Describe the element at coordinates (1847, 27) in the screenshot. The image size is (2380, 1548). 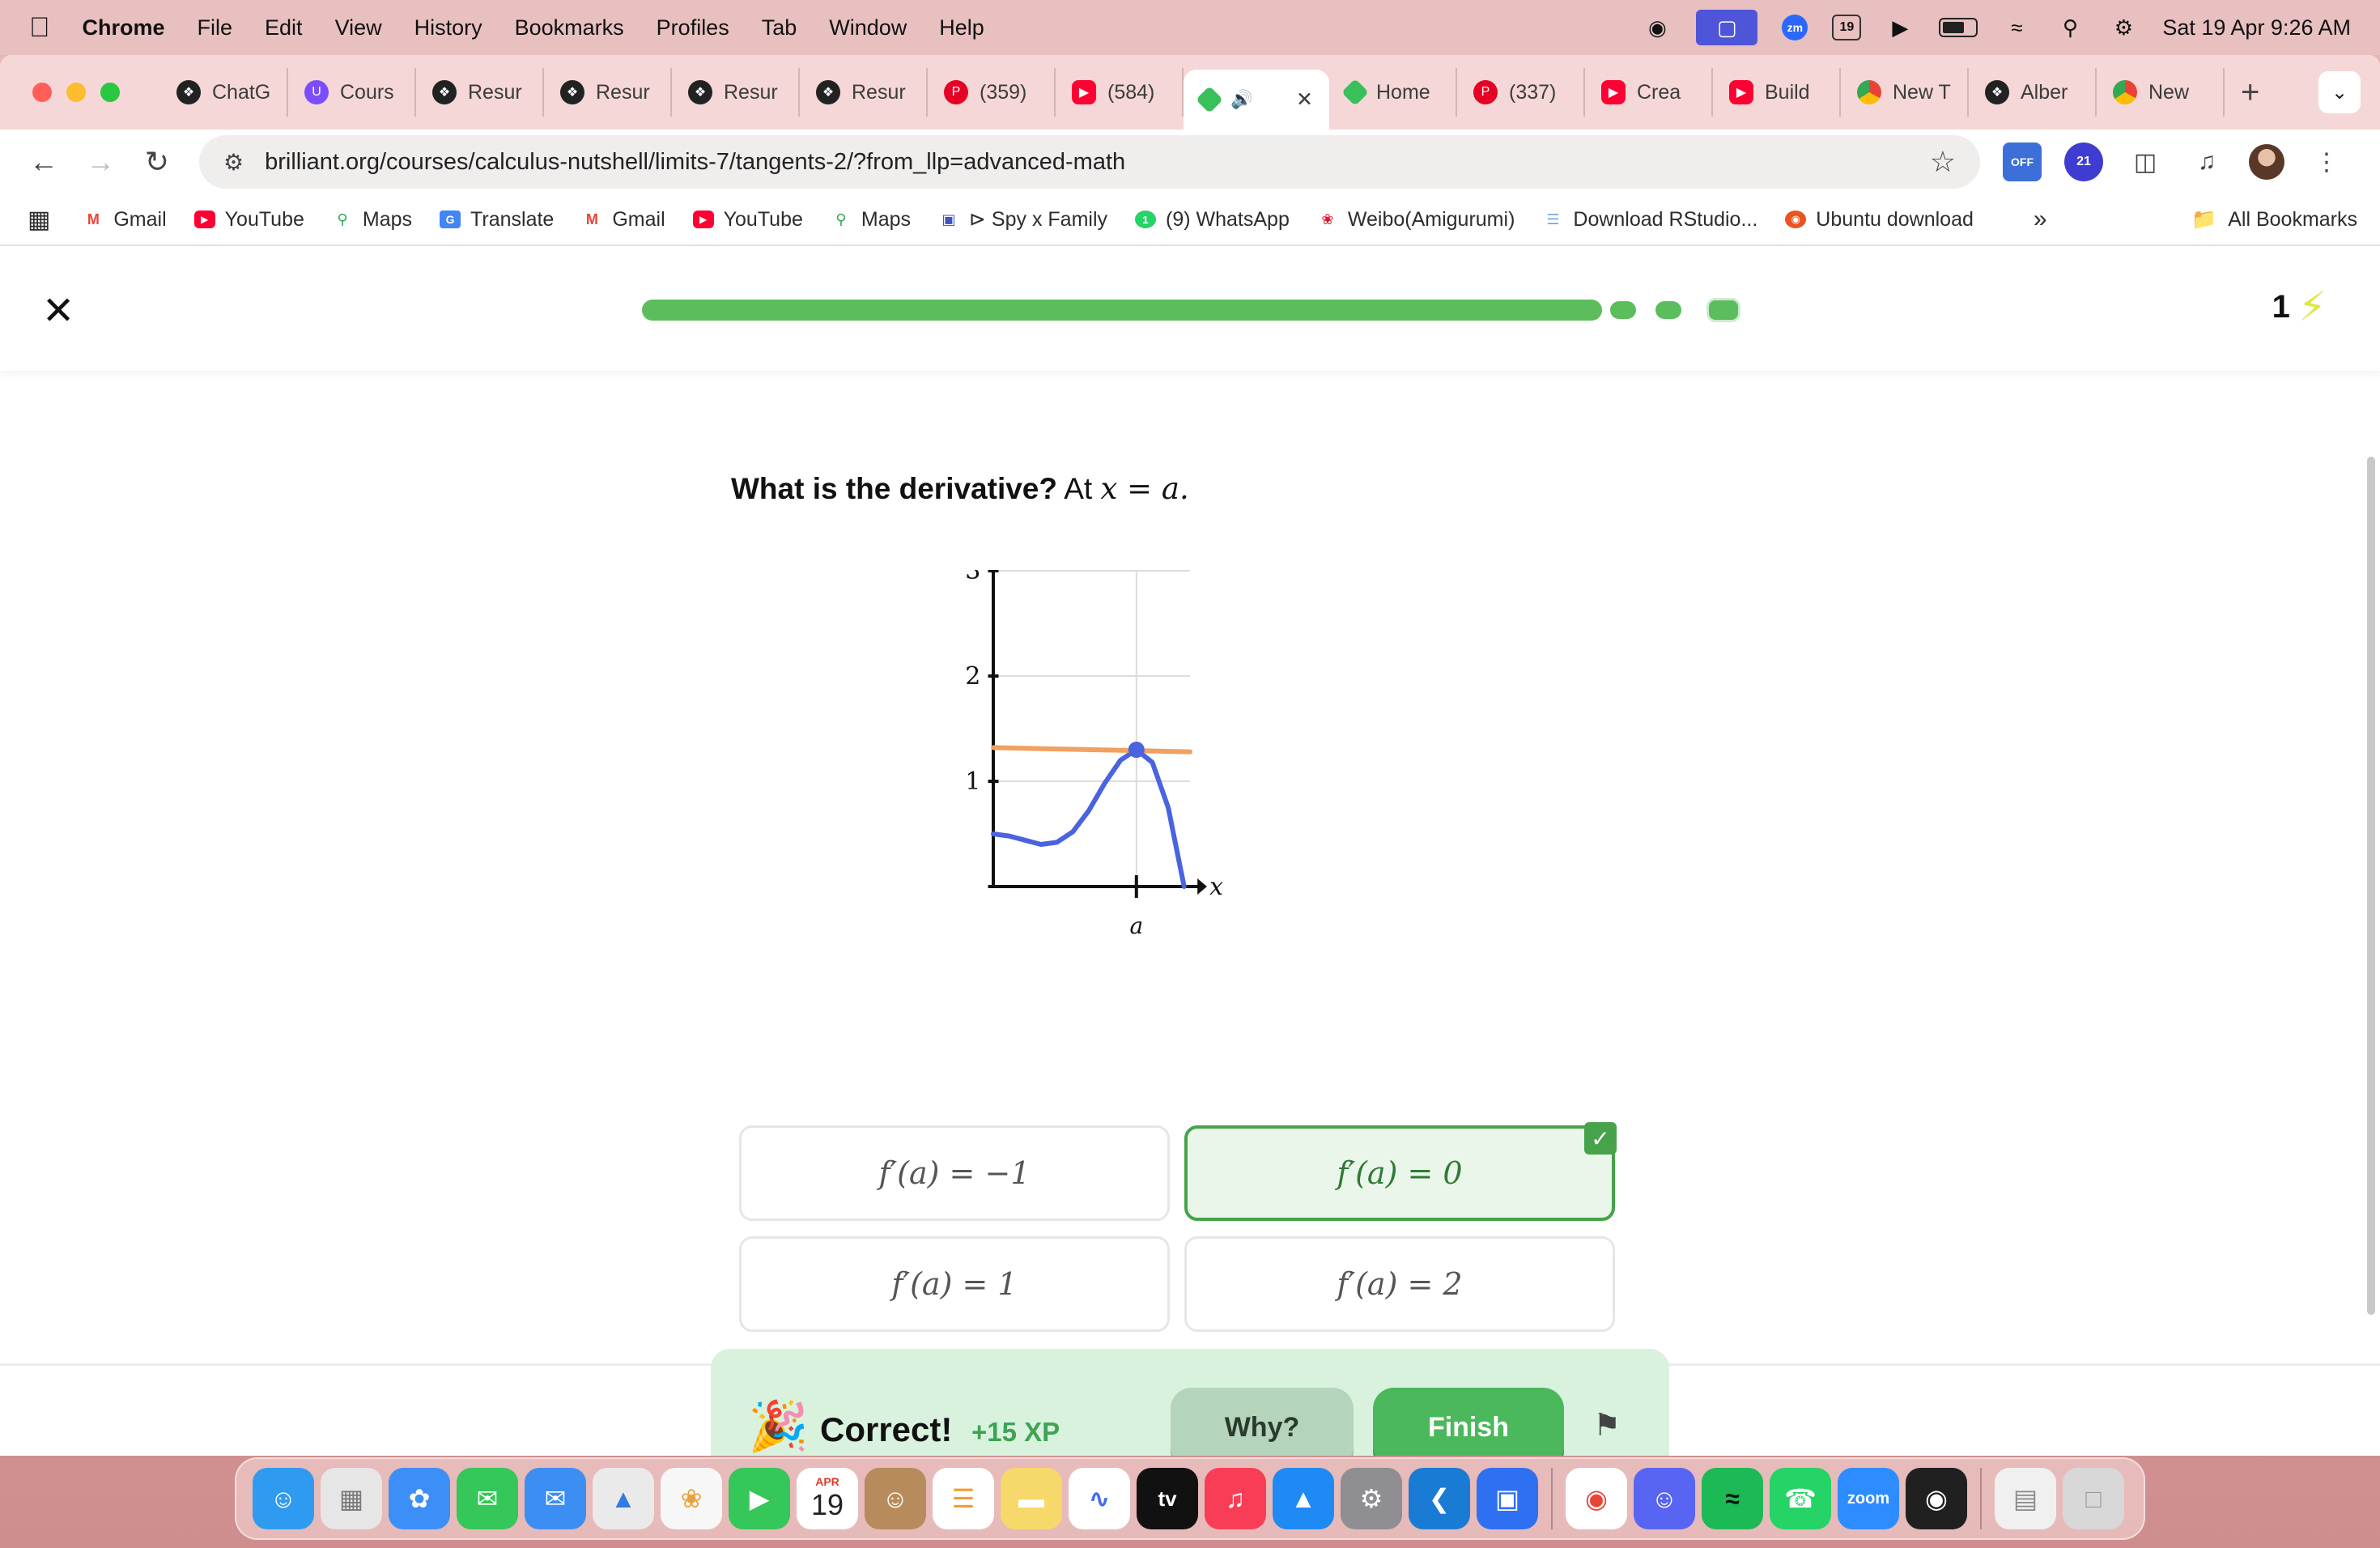
I see `calendar-status-icon: 19` at that location.